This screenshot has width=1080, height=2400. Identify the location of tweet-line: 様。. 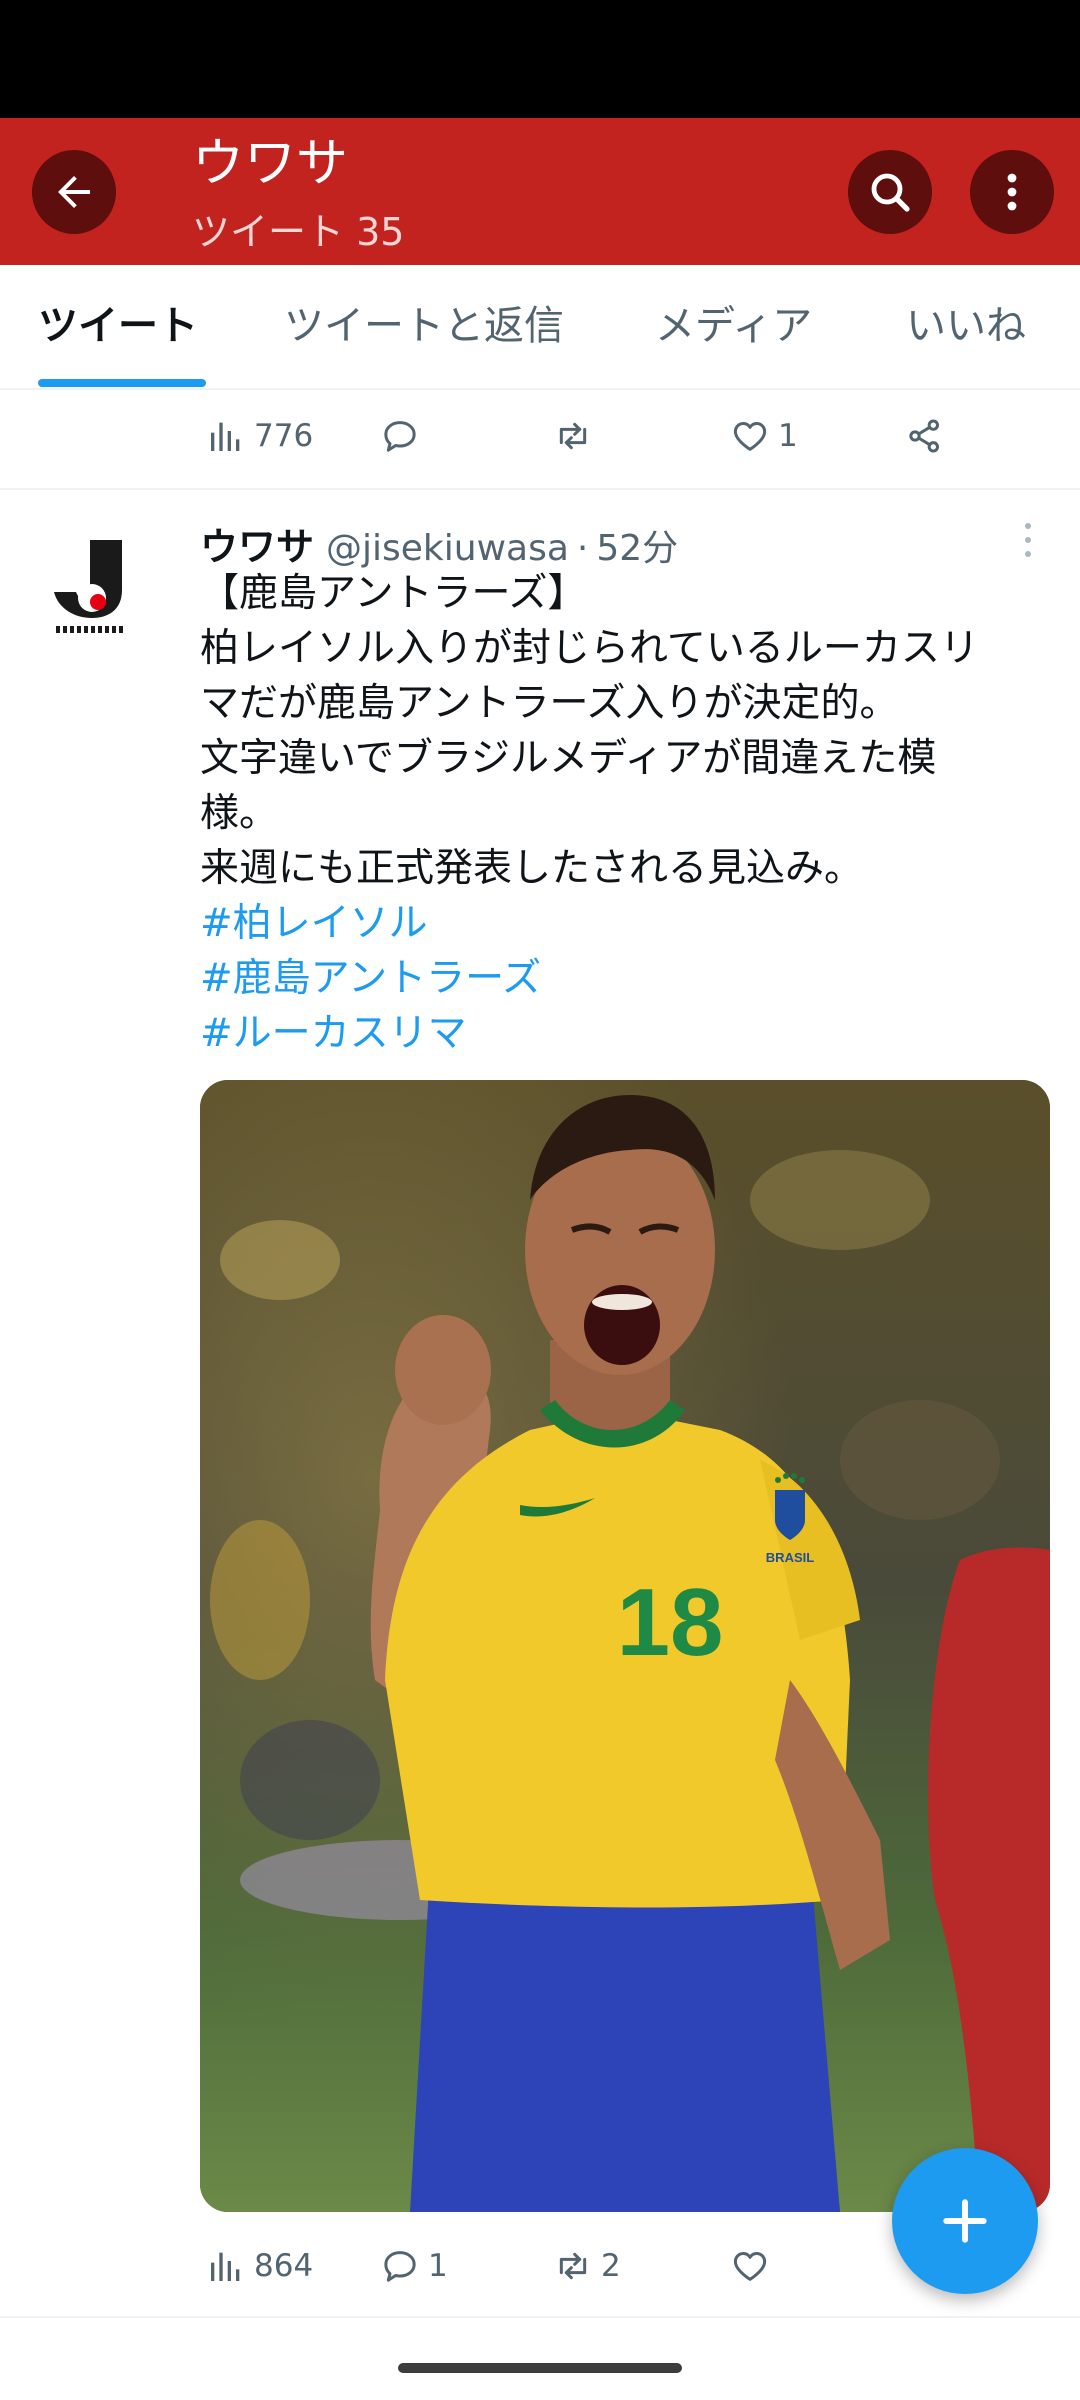
(239, 813).